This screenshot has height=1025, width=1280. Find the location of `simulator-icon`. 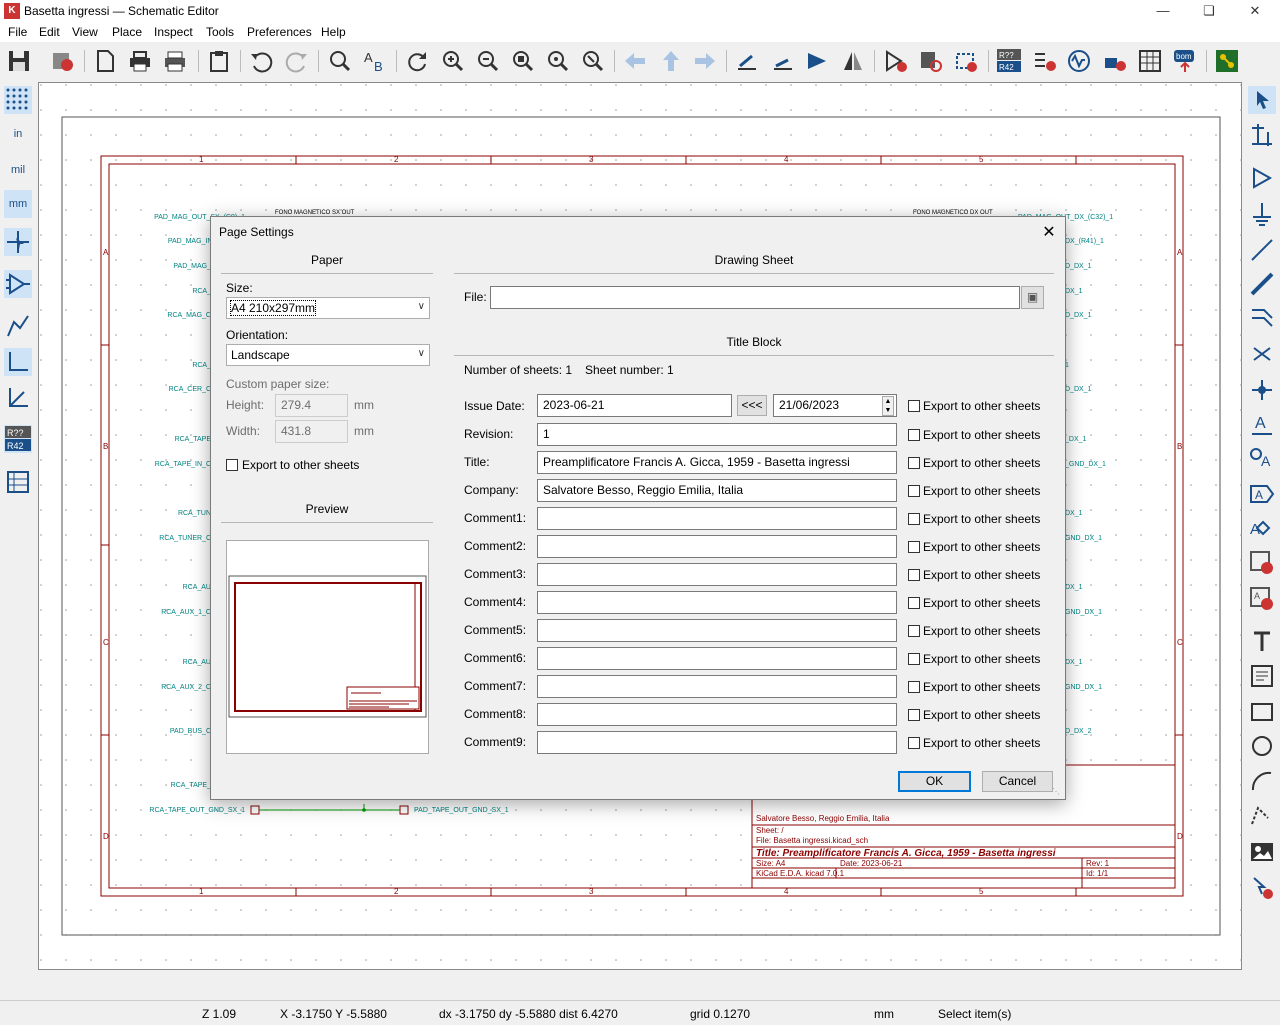

simulator-icon is located at coordinates (1079, 61).